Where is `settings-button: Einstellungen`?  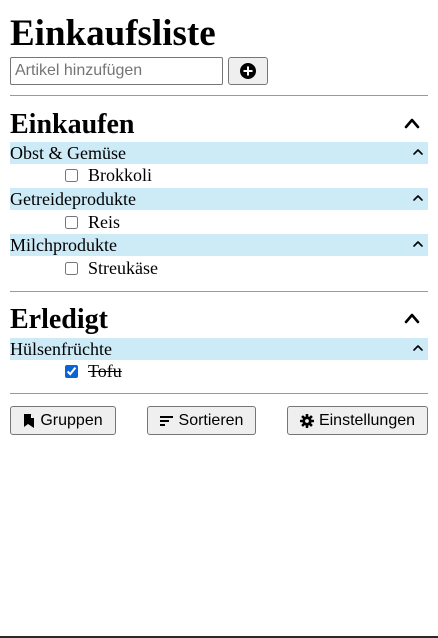 settings-button: Einstellungen is located at coordinates (357, 420).